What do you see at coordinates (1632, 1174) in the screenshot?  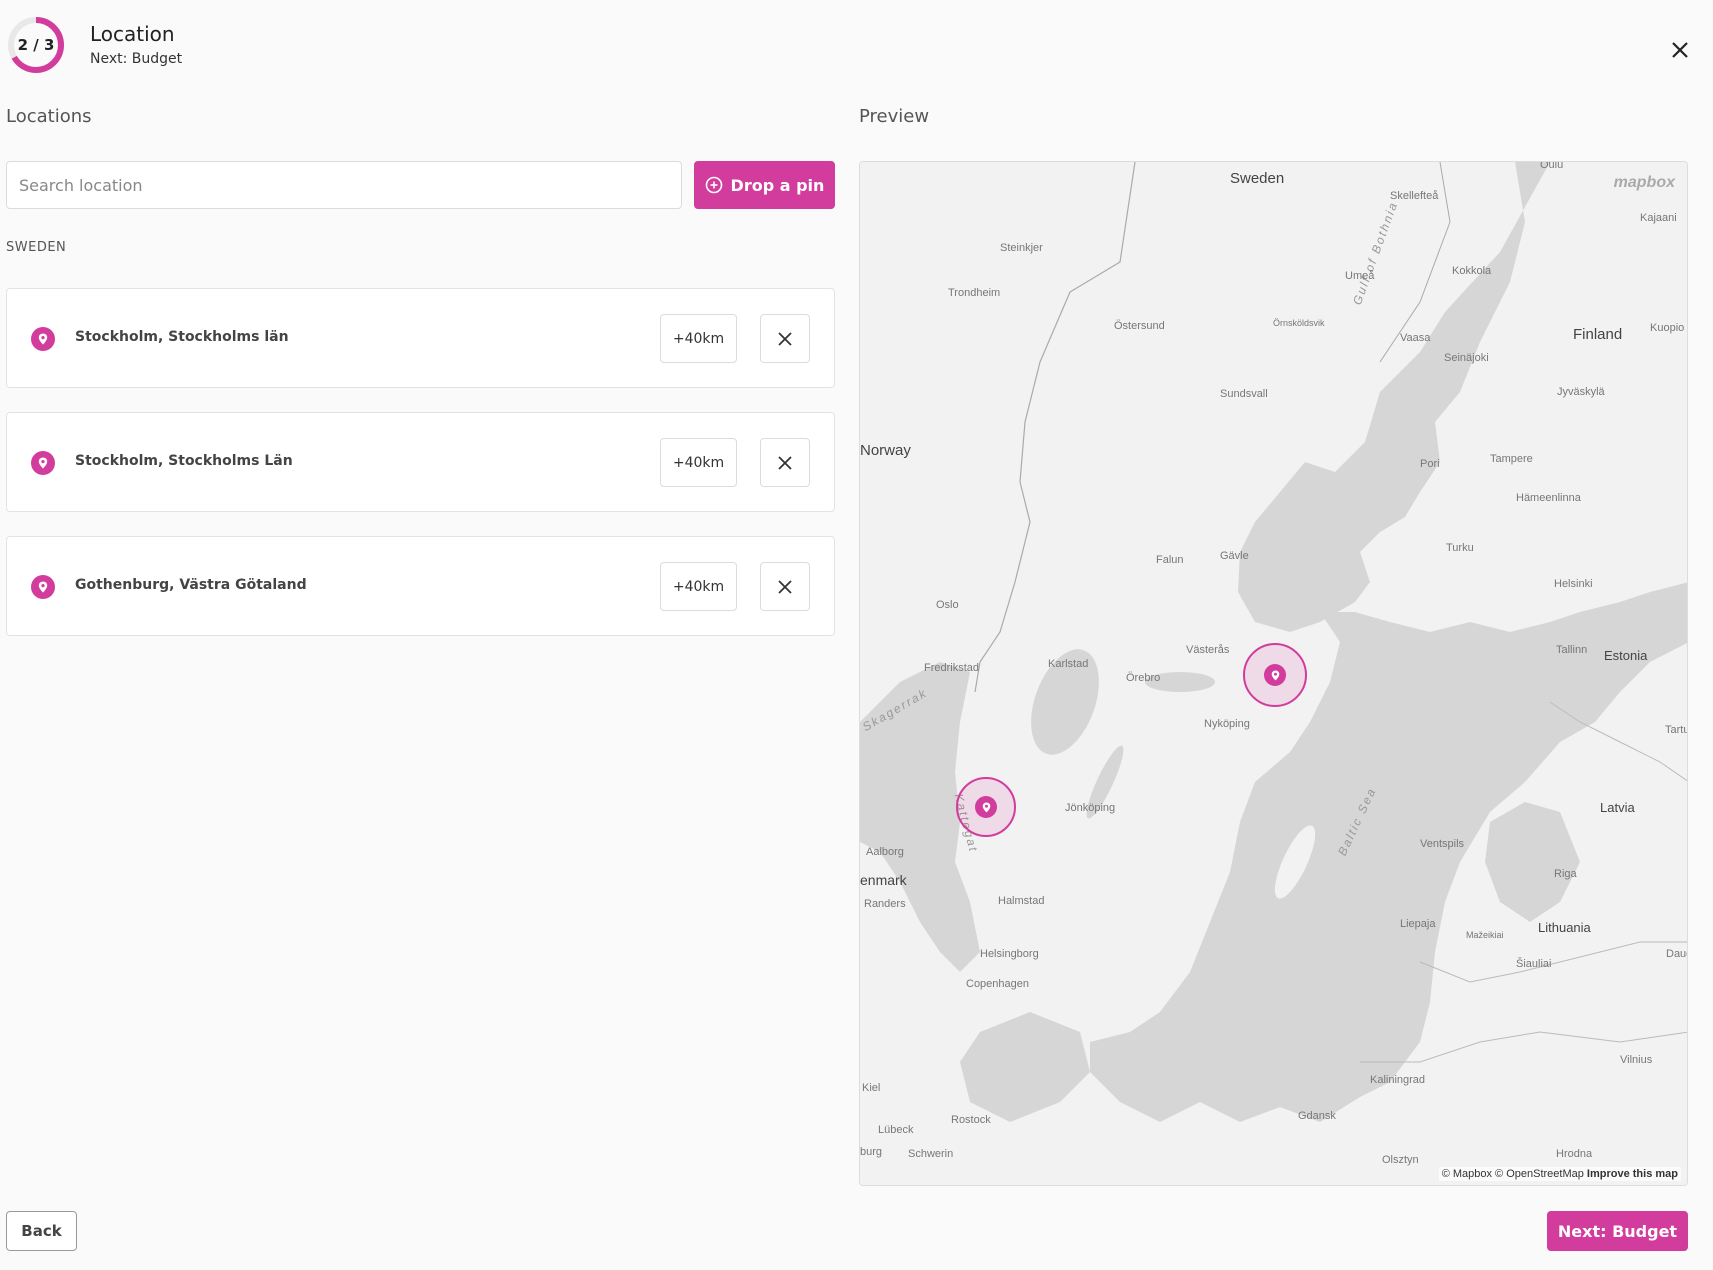 I see `improve-map-link: Improve this map` at bounding box center [1632, 1174].